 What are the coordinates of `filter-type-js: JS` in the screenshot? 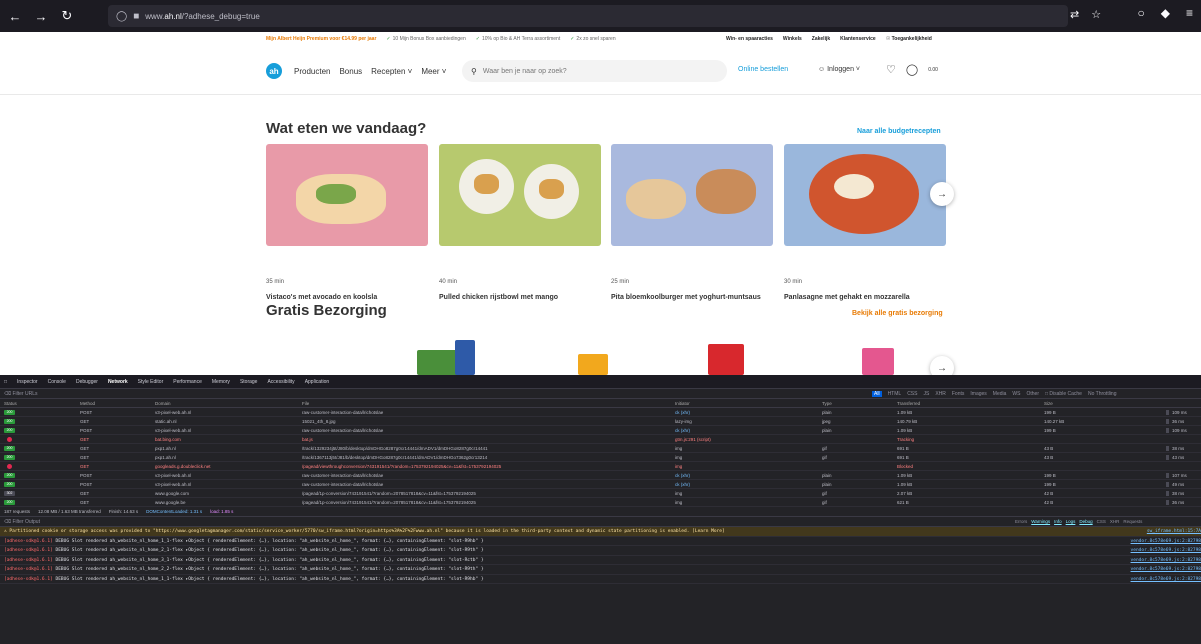 It's located at (926, 394).